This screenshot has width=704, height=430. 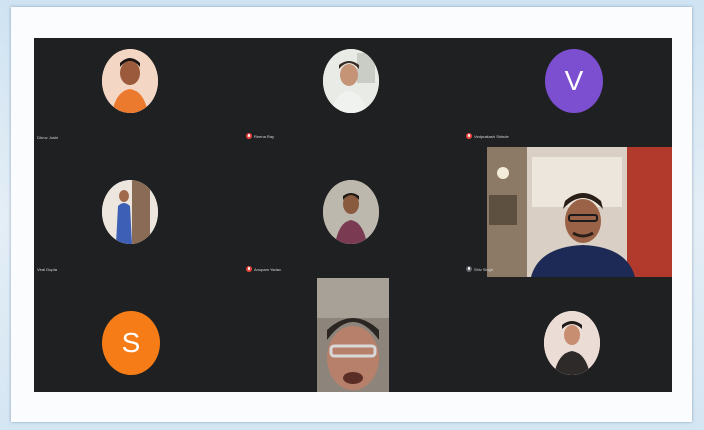 What do you see at coordinates (47, 269) in the screenshot?
I see `participant-name: Viral Gupta` at bounding box center [47, 269].